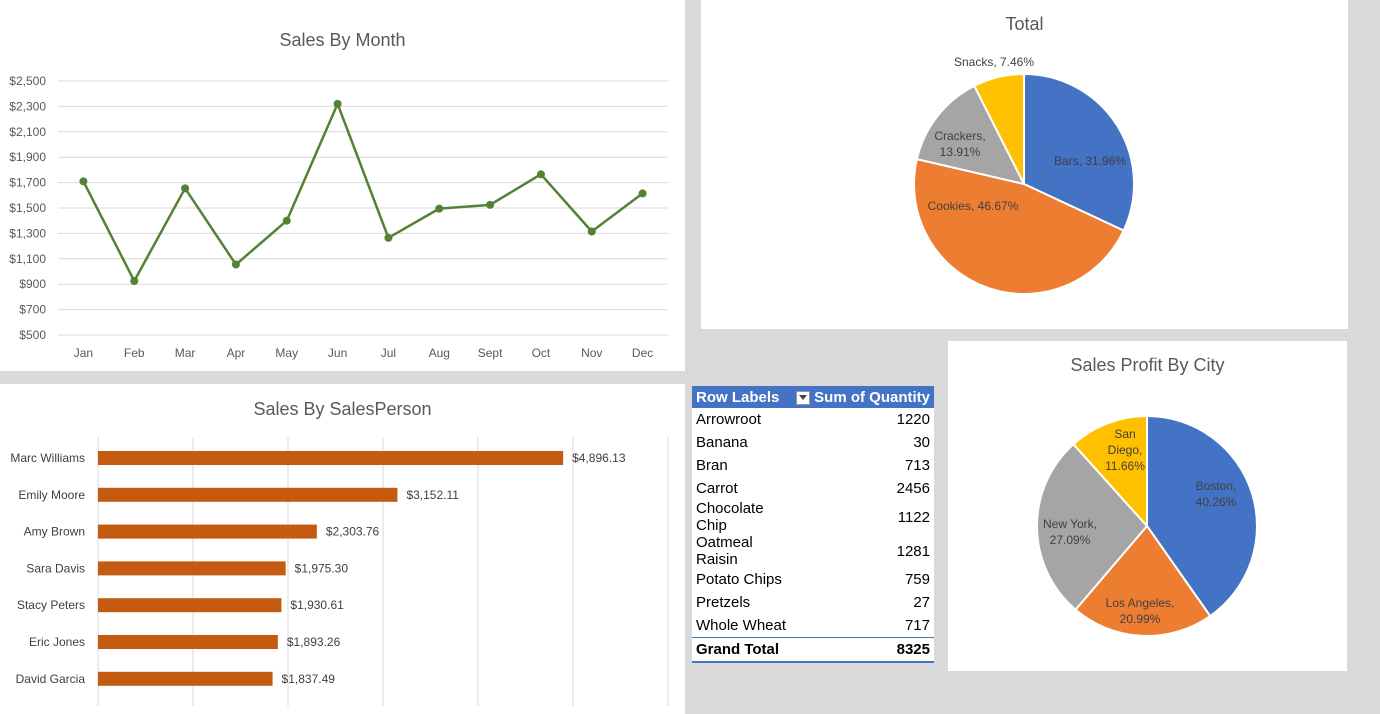  Describe the element at coordinates (863, 650) in the screenshot. I see `grand-total-value: 8325` at that location.